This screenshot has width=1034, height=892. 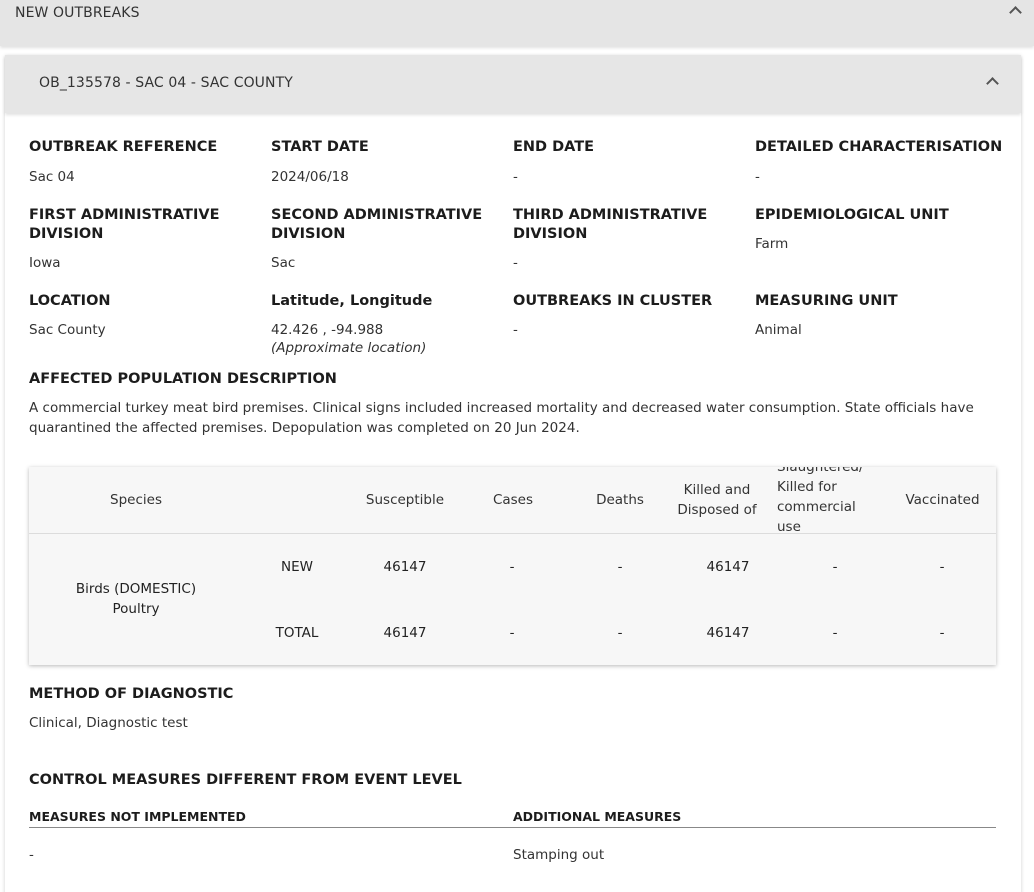 I want to click on new-cases: -, so click(x=512, y=567).